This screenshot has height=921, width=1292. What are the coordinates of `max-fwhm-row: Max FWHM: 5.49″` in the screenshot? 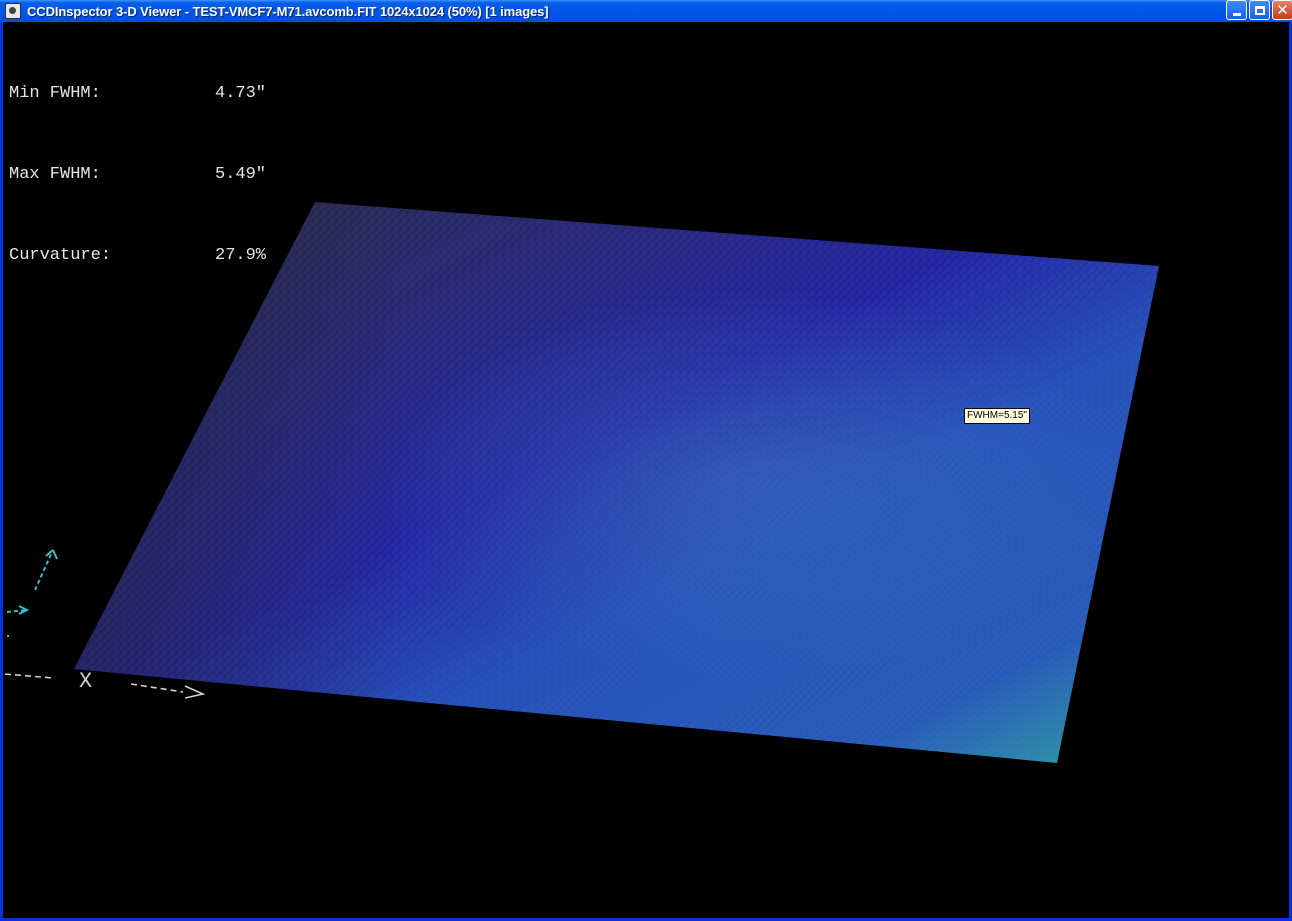 It's located at (137, 174).